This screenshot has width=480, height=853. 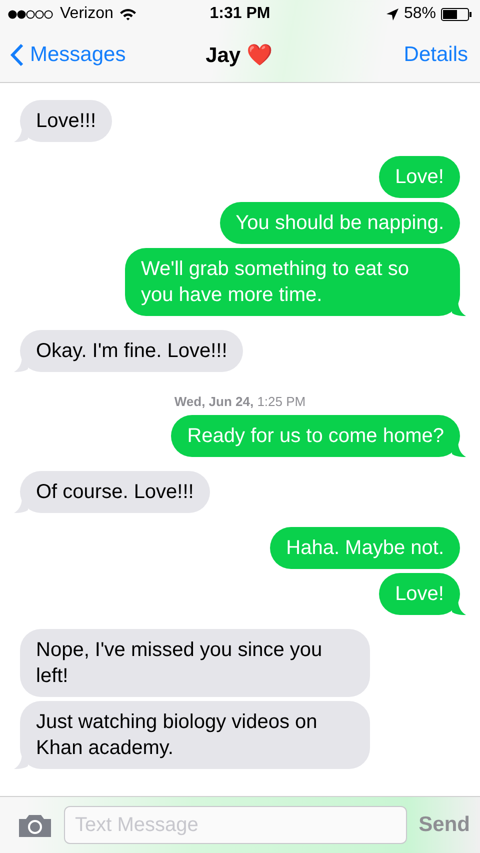 I want to click on chevron-left-icon, so click(x=17, y=55).